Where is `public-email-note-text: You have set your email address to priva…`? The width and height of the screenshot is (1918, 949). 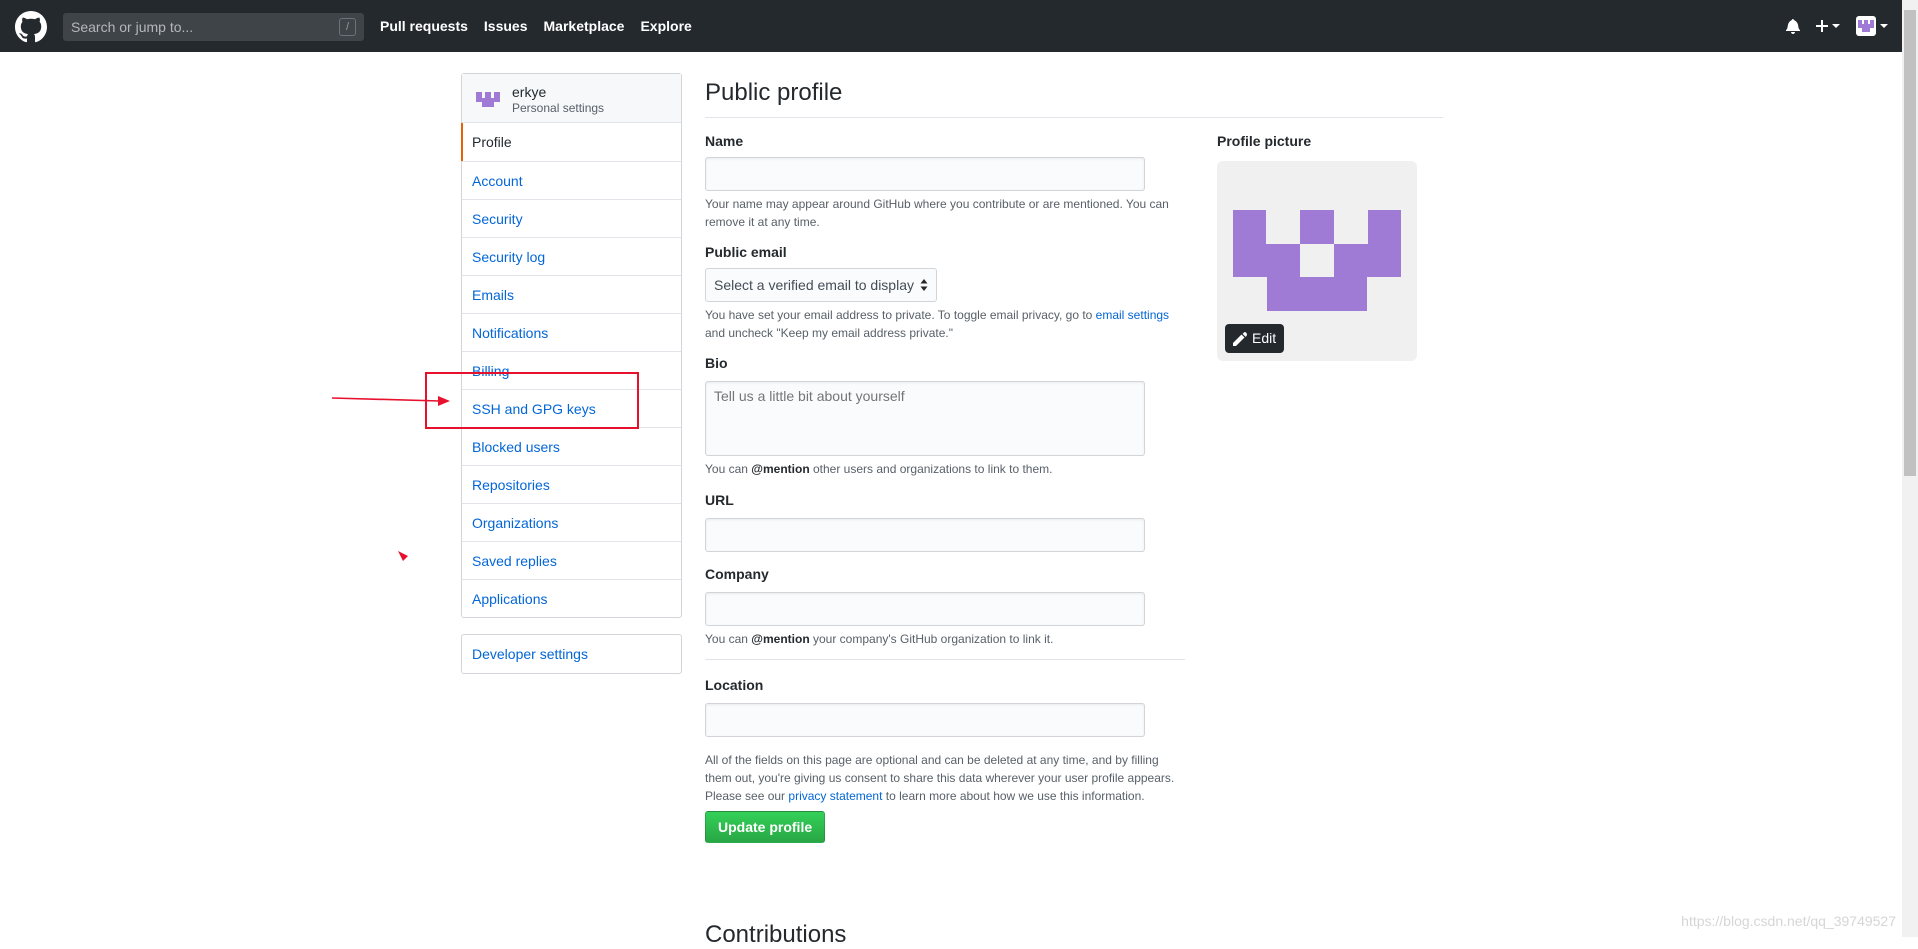
public-email-note-text: You have set your email address to priva… is located at coordinates (899, 315).